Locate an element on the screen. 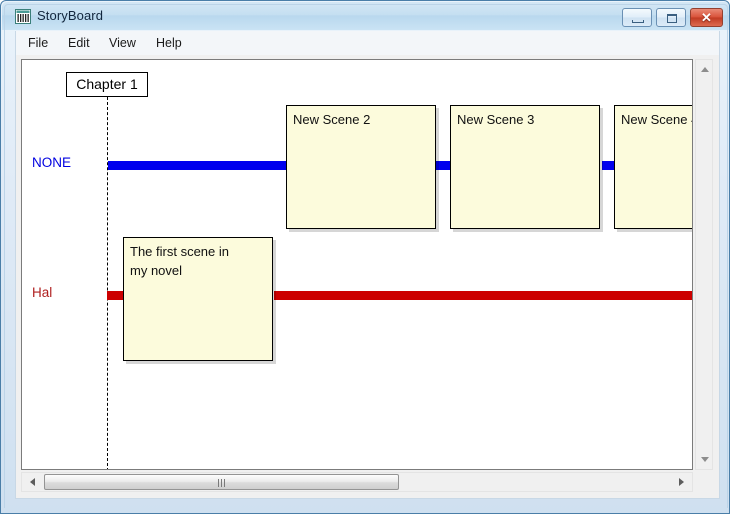 This screenshot has height=514, width=730. minimize-icon is located at coordinates (638, 21).